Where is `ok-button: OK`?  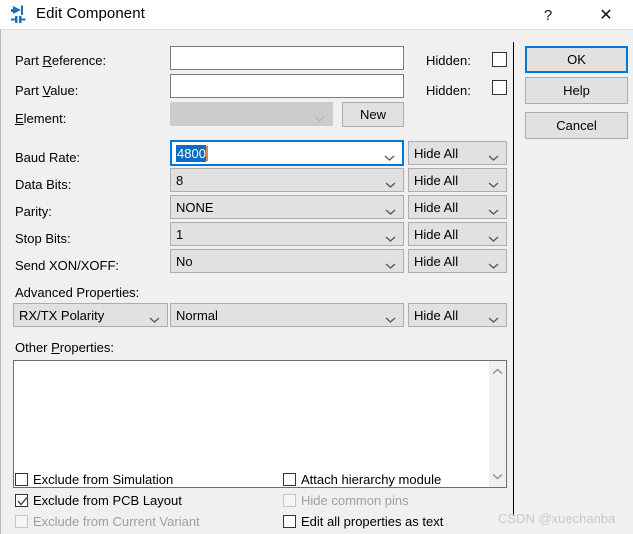 ok-button: OK is located at coordinates (576, 59).